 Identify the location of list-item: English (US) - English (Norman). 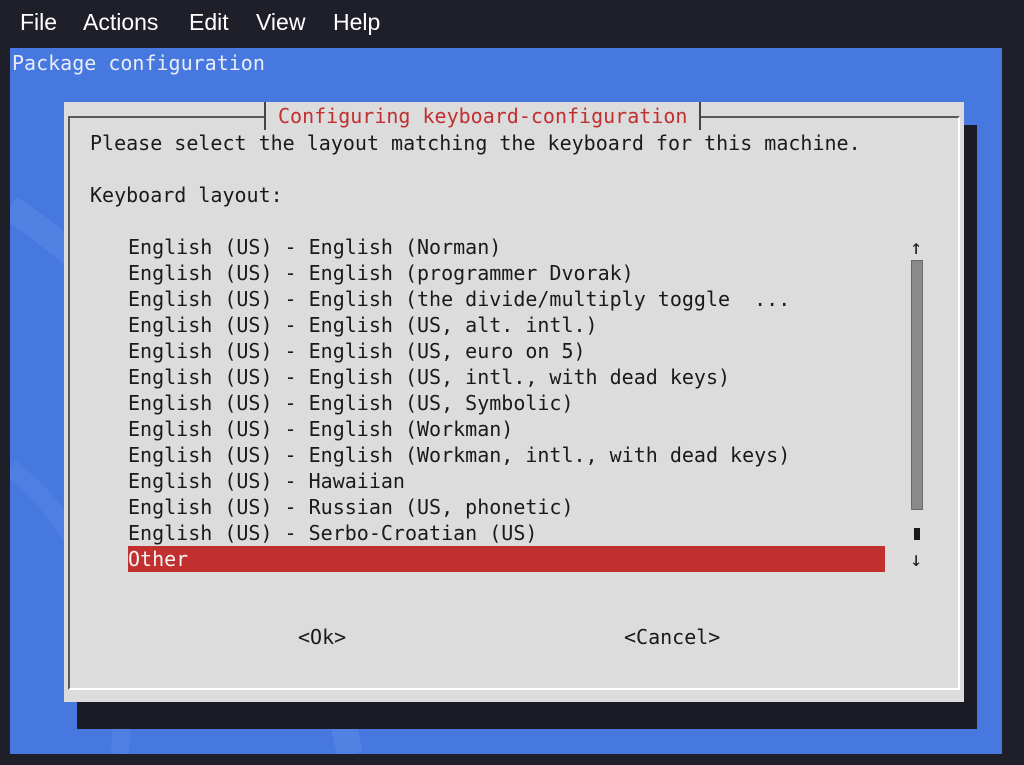
(506, 247).